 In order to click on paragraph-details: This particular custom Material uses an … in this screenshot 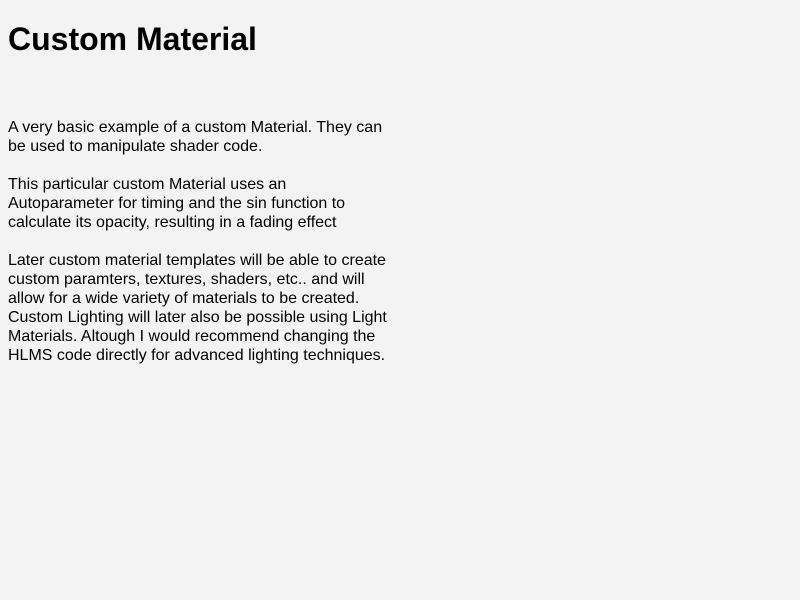, I will do `click(177, 203)`.